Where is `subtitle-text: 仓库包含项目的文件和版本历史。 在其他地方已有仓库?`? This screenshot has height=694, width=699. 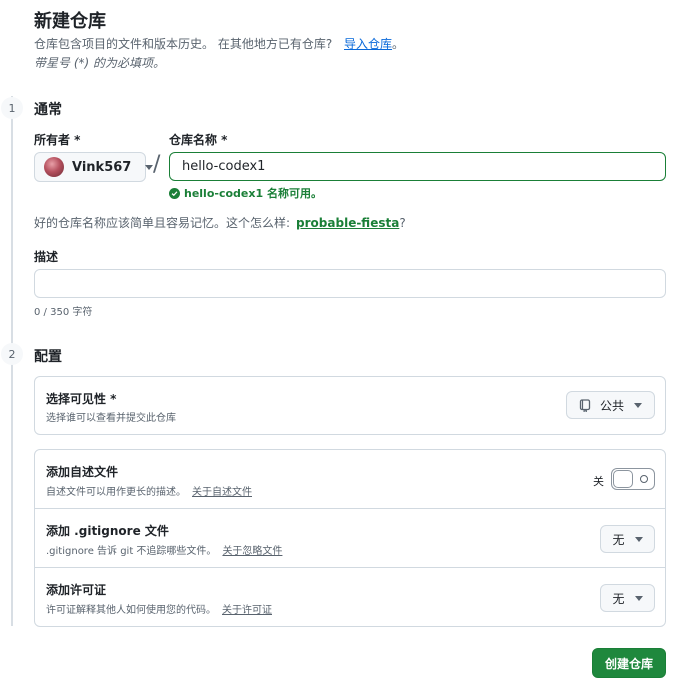
subtitle-text: 仓库包含项目的文件和版本历史。 在其他地方已有仓库? is located at coordinates (183, 44).